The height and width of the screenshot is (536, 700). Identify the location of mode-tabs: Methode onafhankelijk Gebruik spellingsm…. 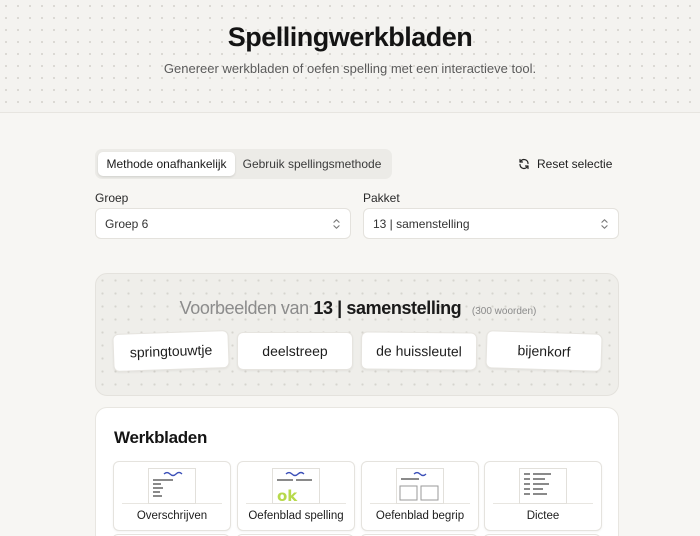
(243, 164).